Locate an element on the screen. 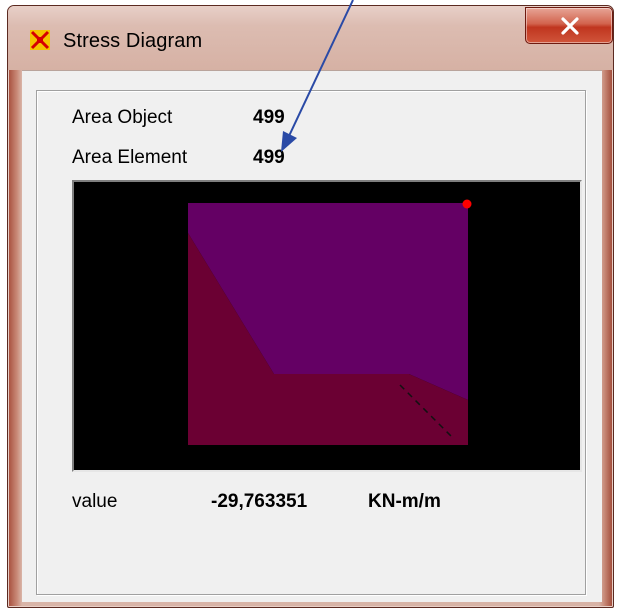 This screenshot has width=622, height=613. node-marker is located at coordinates (467, 204).